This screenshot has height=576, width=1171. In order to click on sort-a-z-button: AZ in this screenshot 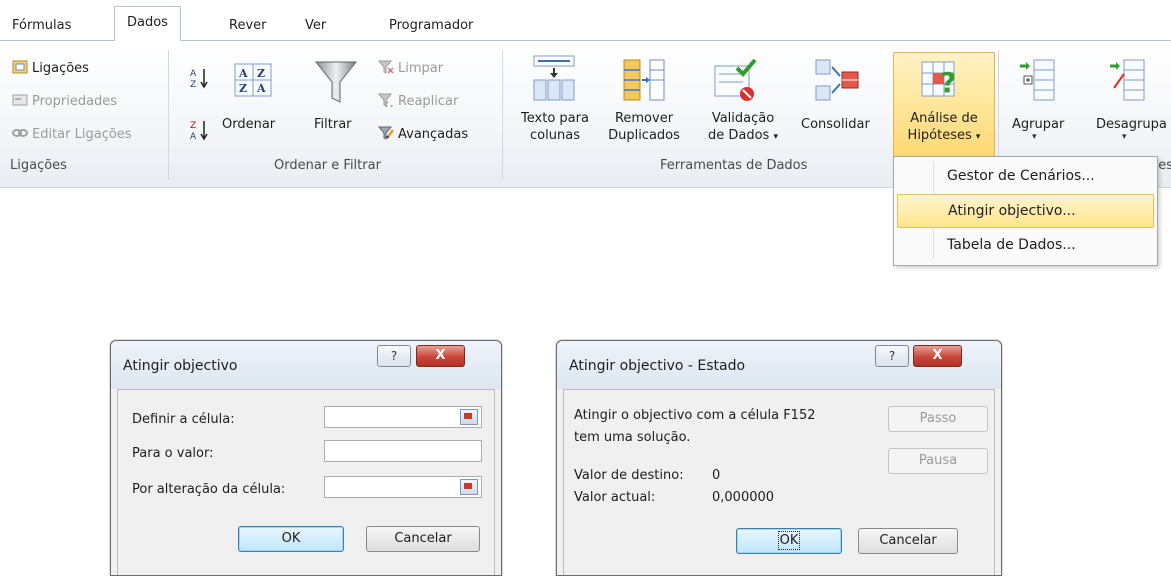, I will do `click(200, 78)`.